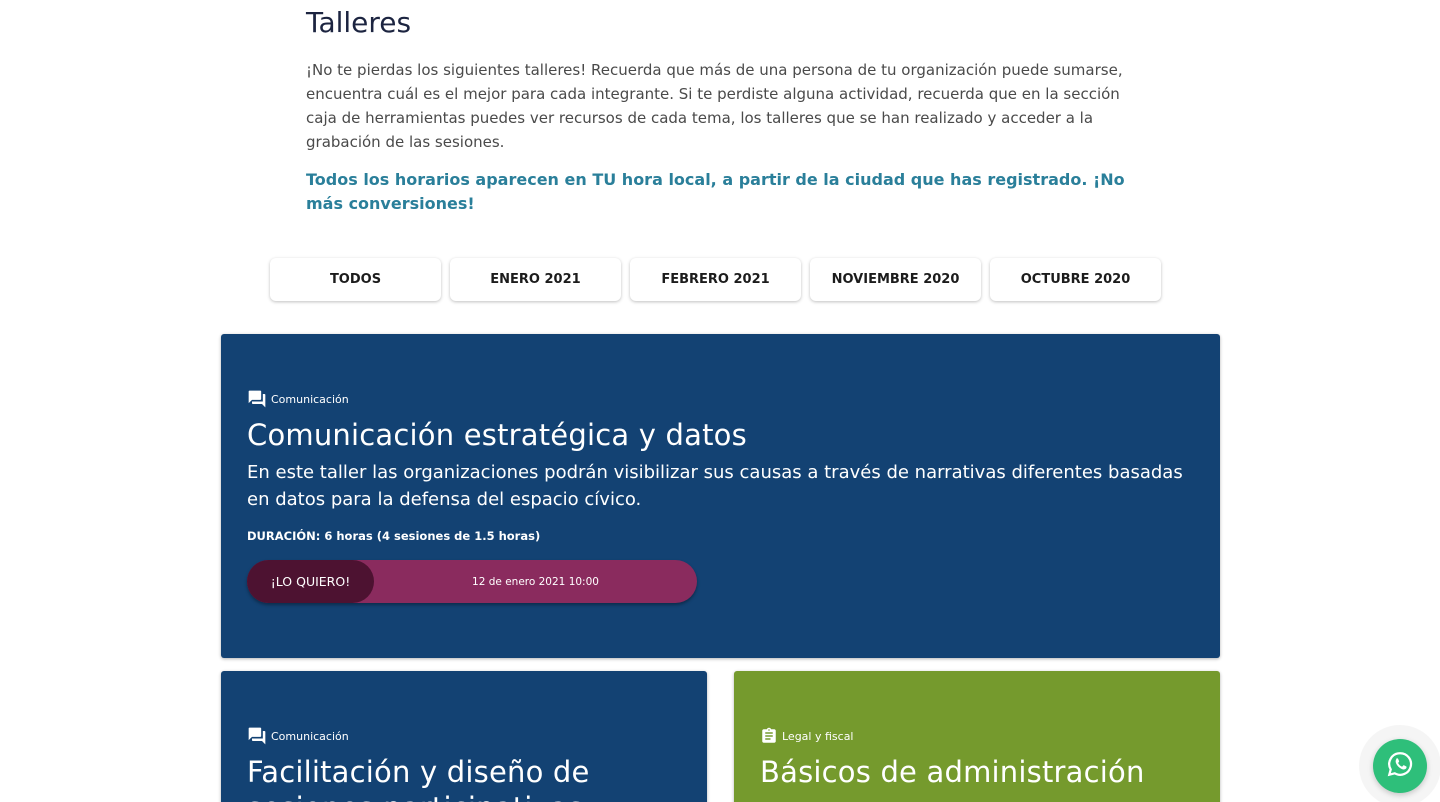 This screenshot has height=802, width=1440. What do you see at coordinates (1075, 279) in the screenshot?
I see `filter-octubre-2020-button: OCTUBRE 2020` at bounding box center [1075, 279].